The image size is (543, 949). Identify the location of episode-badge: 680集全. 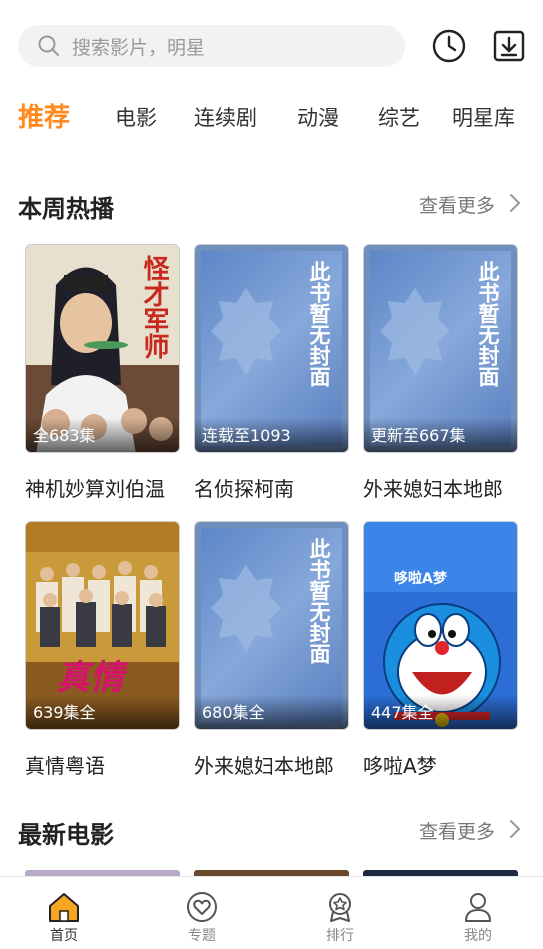
(233, 712).